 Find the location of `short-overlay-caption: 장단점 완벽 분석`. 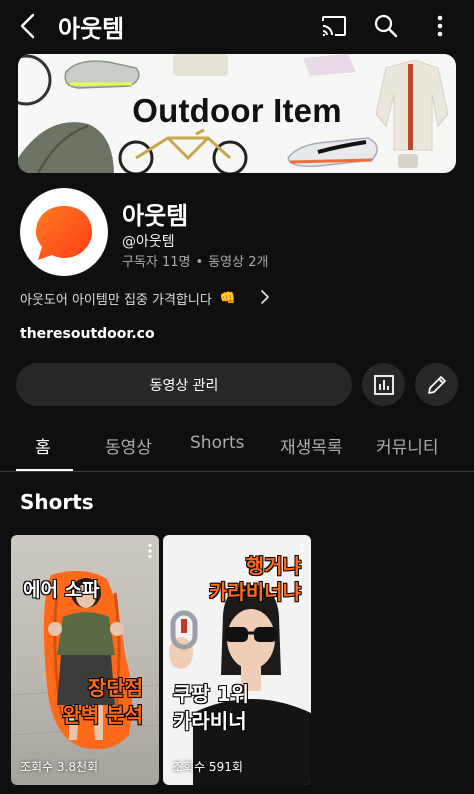

short-overlay-caption: 장단점 완벽 분석 is located at coordinates (102, 702).